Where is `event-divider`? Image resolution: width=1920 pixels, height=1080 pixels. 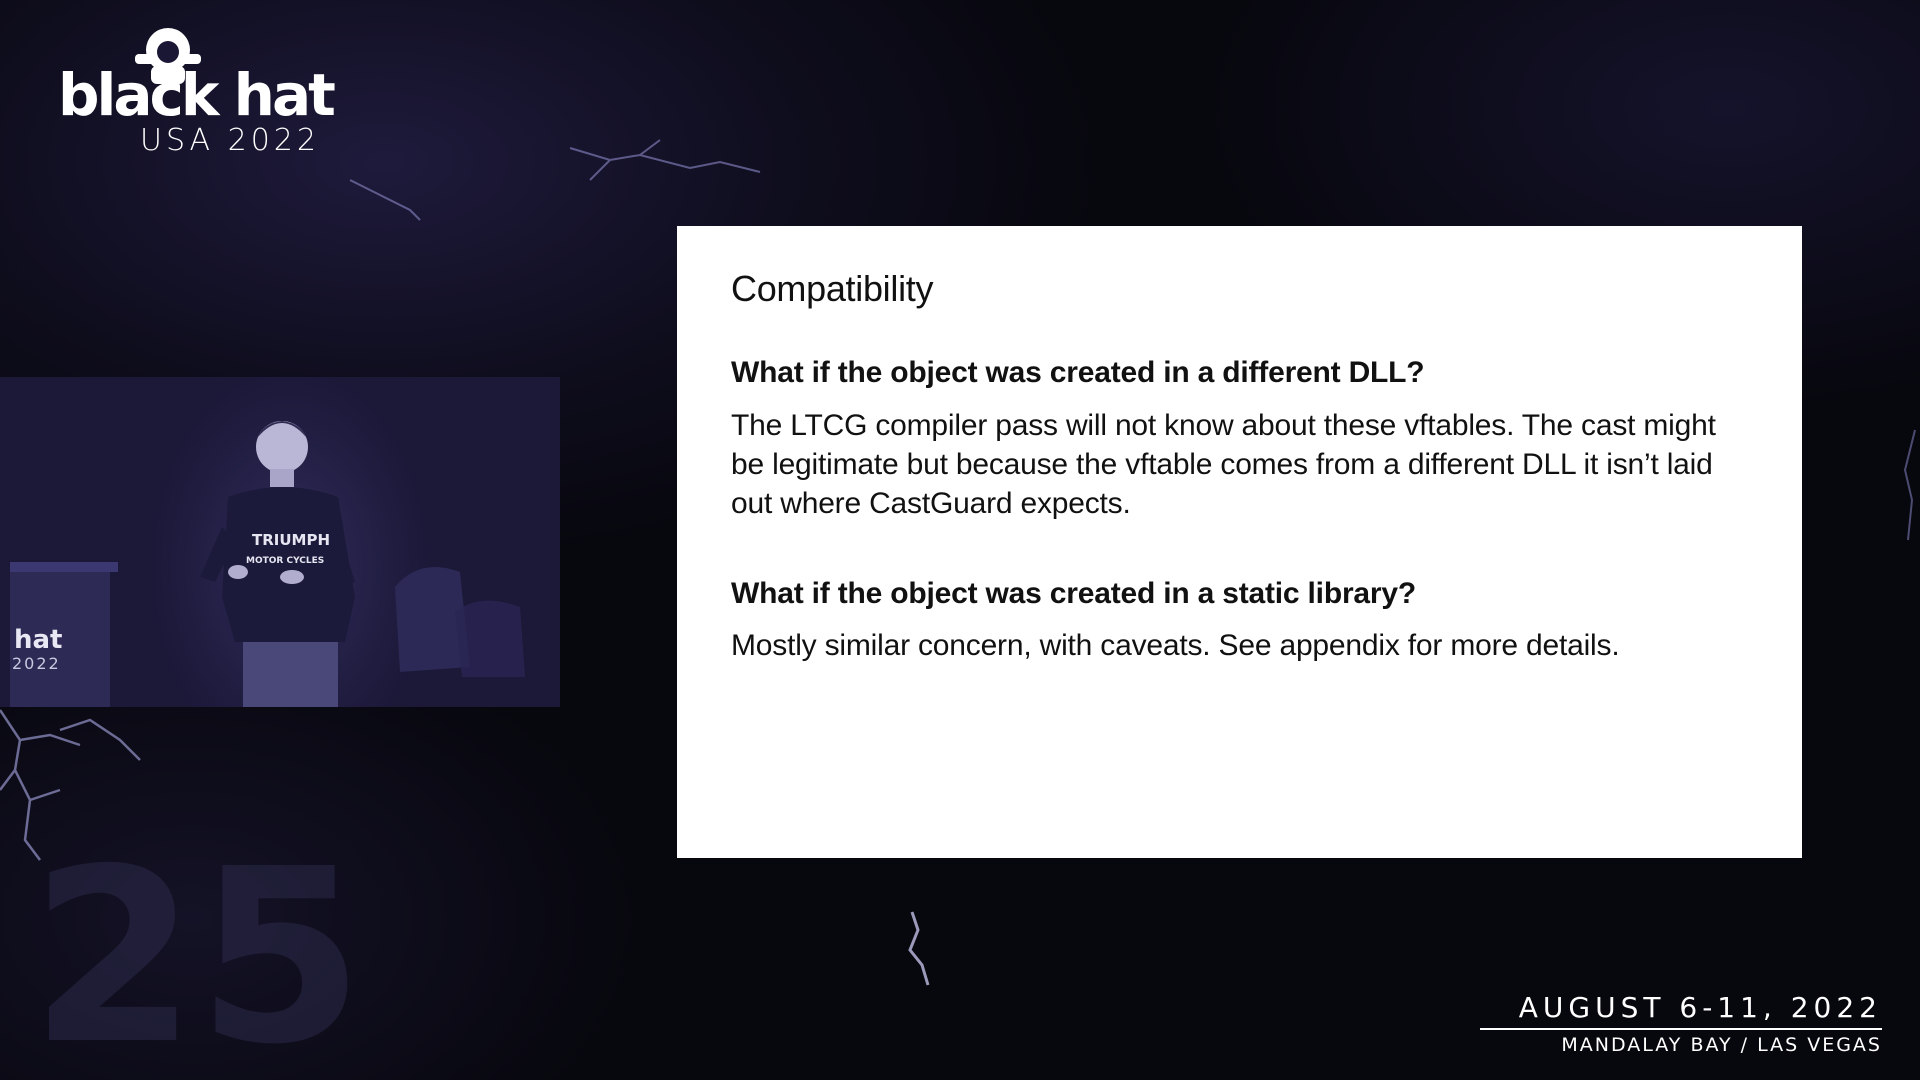 event-divider is located at coordinates (1681, 1029).